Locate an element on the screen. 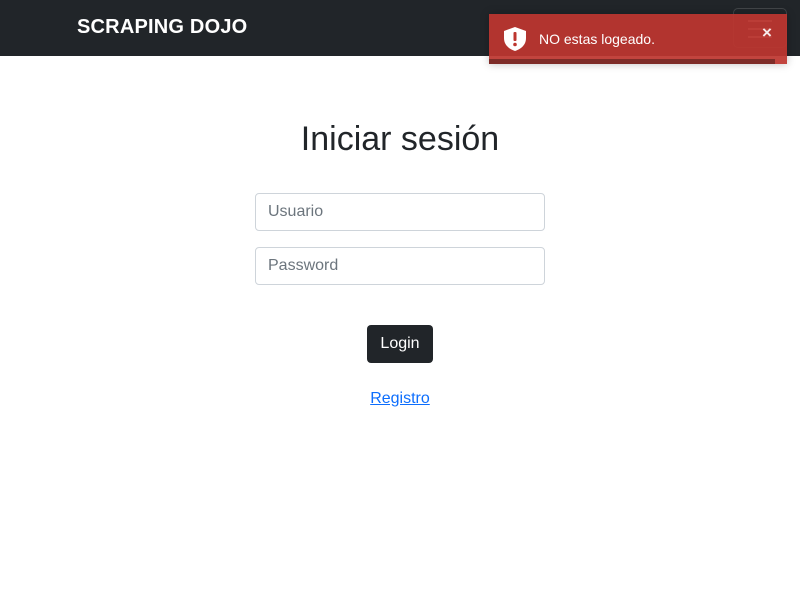  username-input is located at coordinates (400, 212).